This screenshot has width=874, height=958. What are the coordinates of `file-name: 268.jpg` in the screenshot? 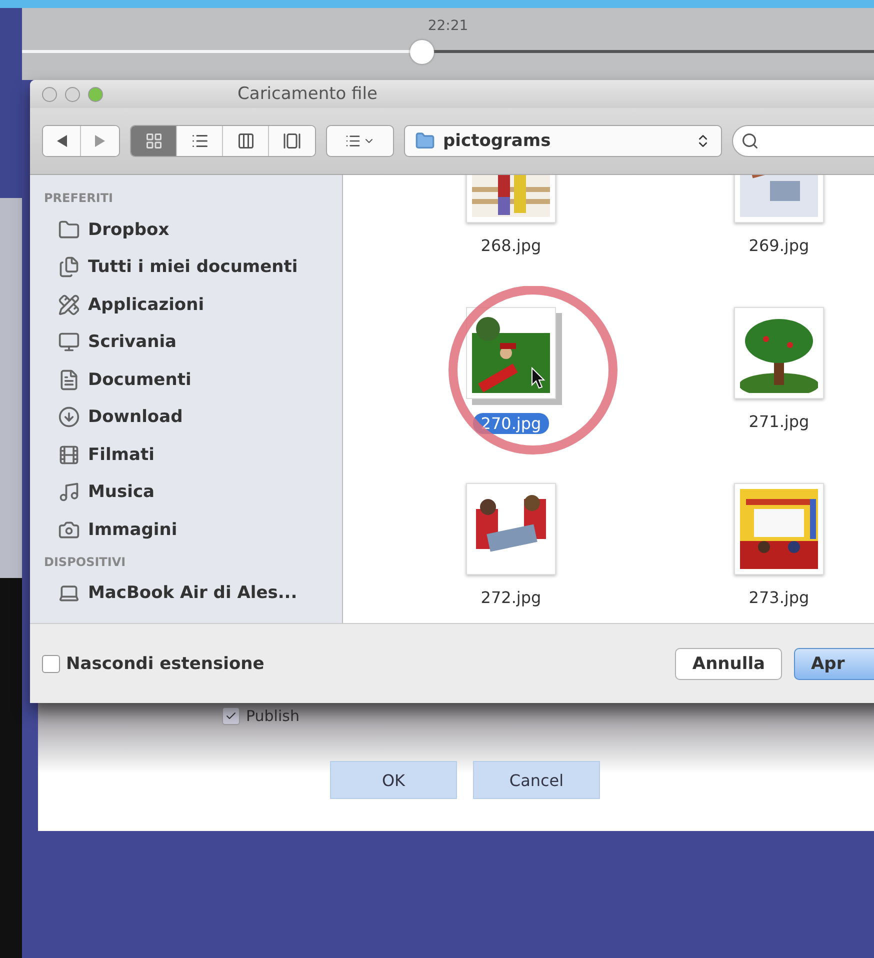 It's located at (511, 245).